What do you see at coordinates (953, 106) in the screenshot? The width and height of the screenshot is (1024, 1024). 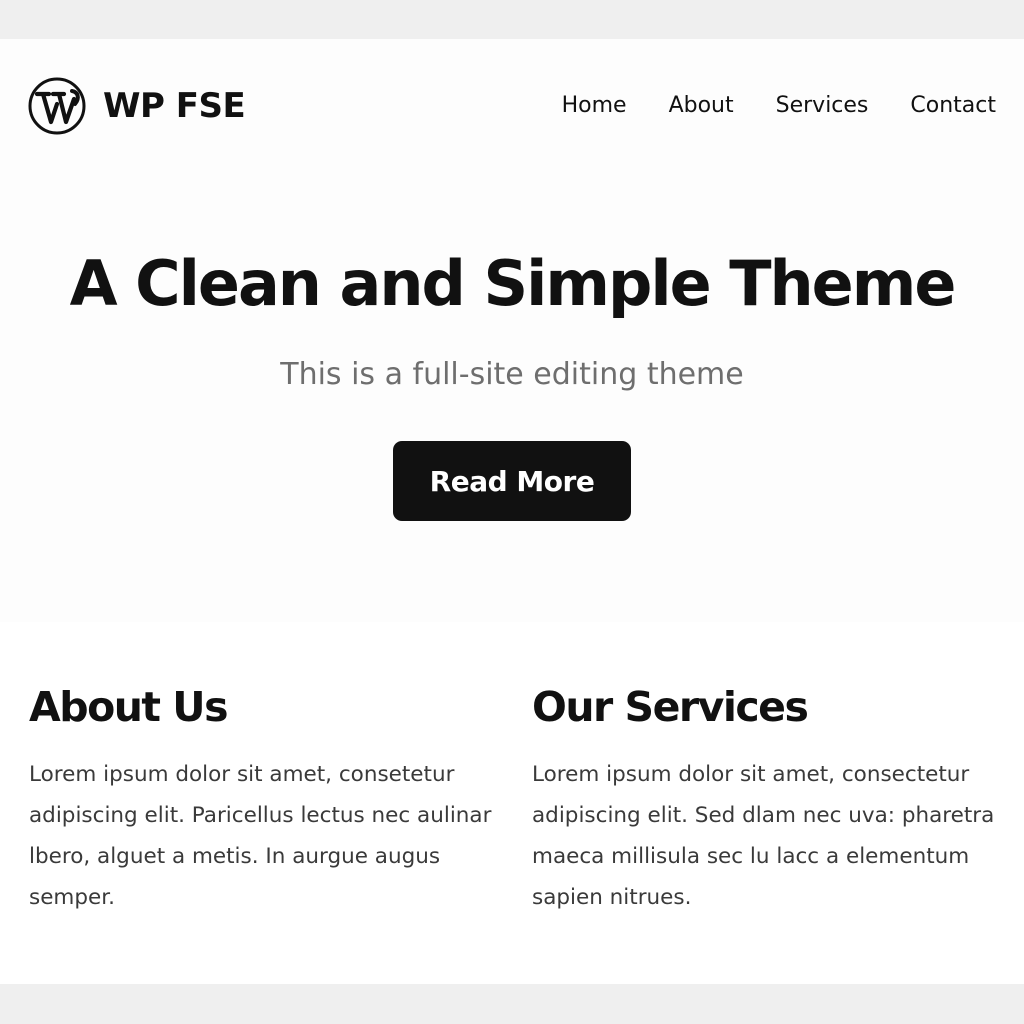 I see `nav-link-contact: Contact` at bounding box center [953, 106].